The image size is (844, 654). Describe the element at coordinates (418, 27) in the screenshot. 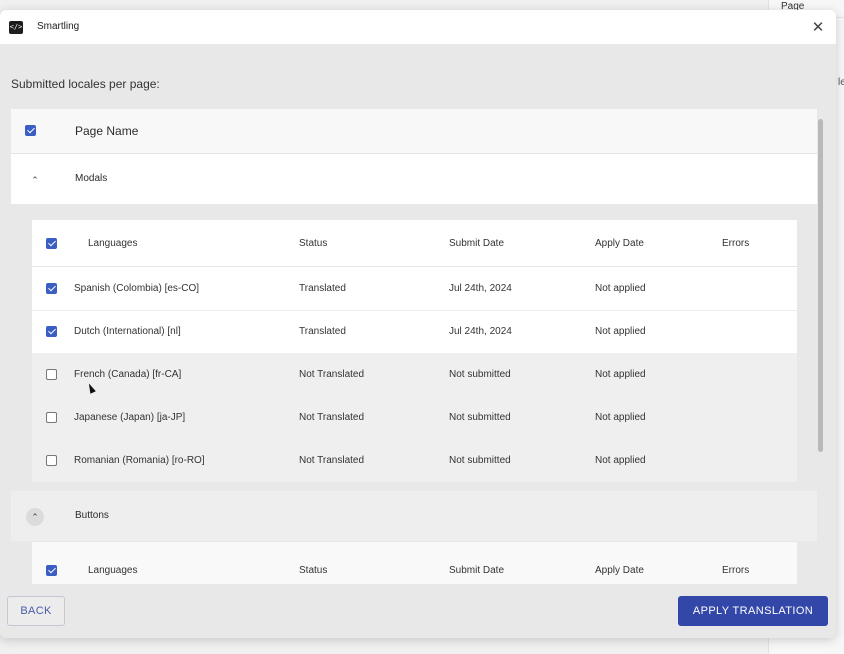

I see `modal-header: </> Smartling ✕` at that location.